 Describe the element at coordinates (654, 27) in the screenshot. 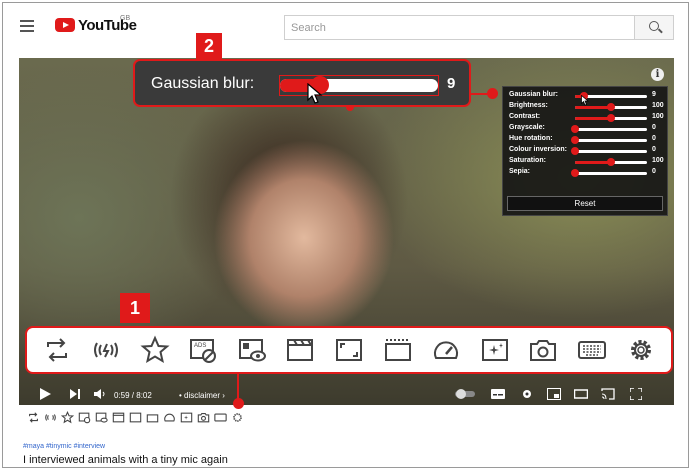

I see `search-button` at that location.